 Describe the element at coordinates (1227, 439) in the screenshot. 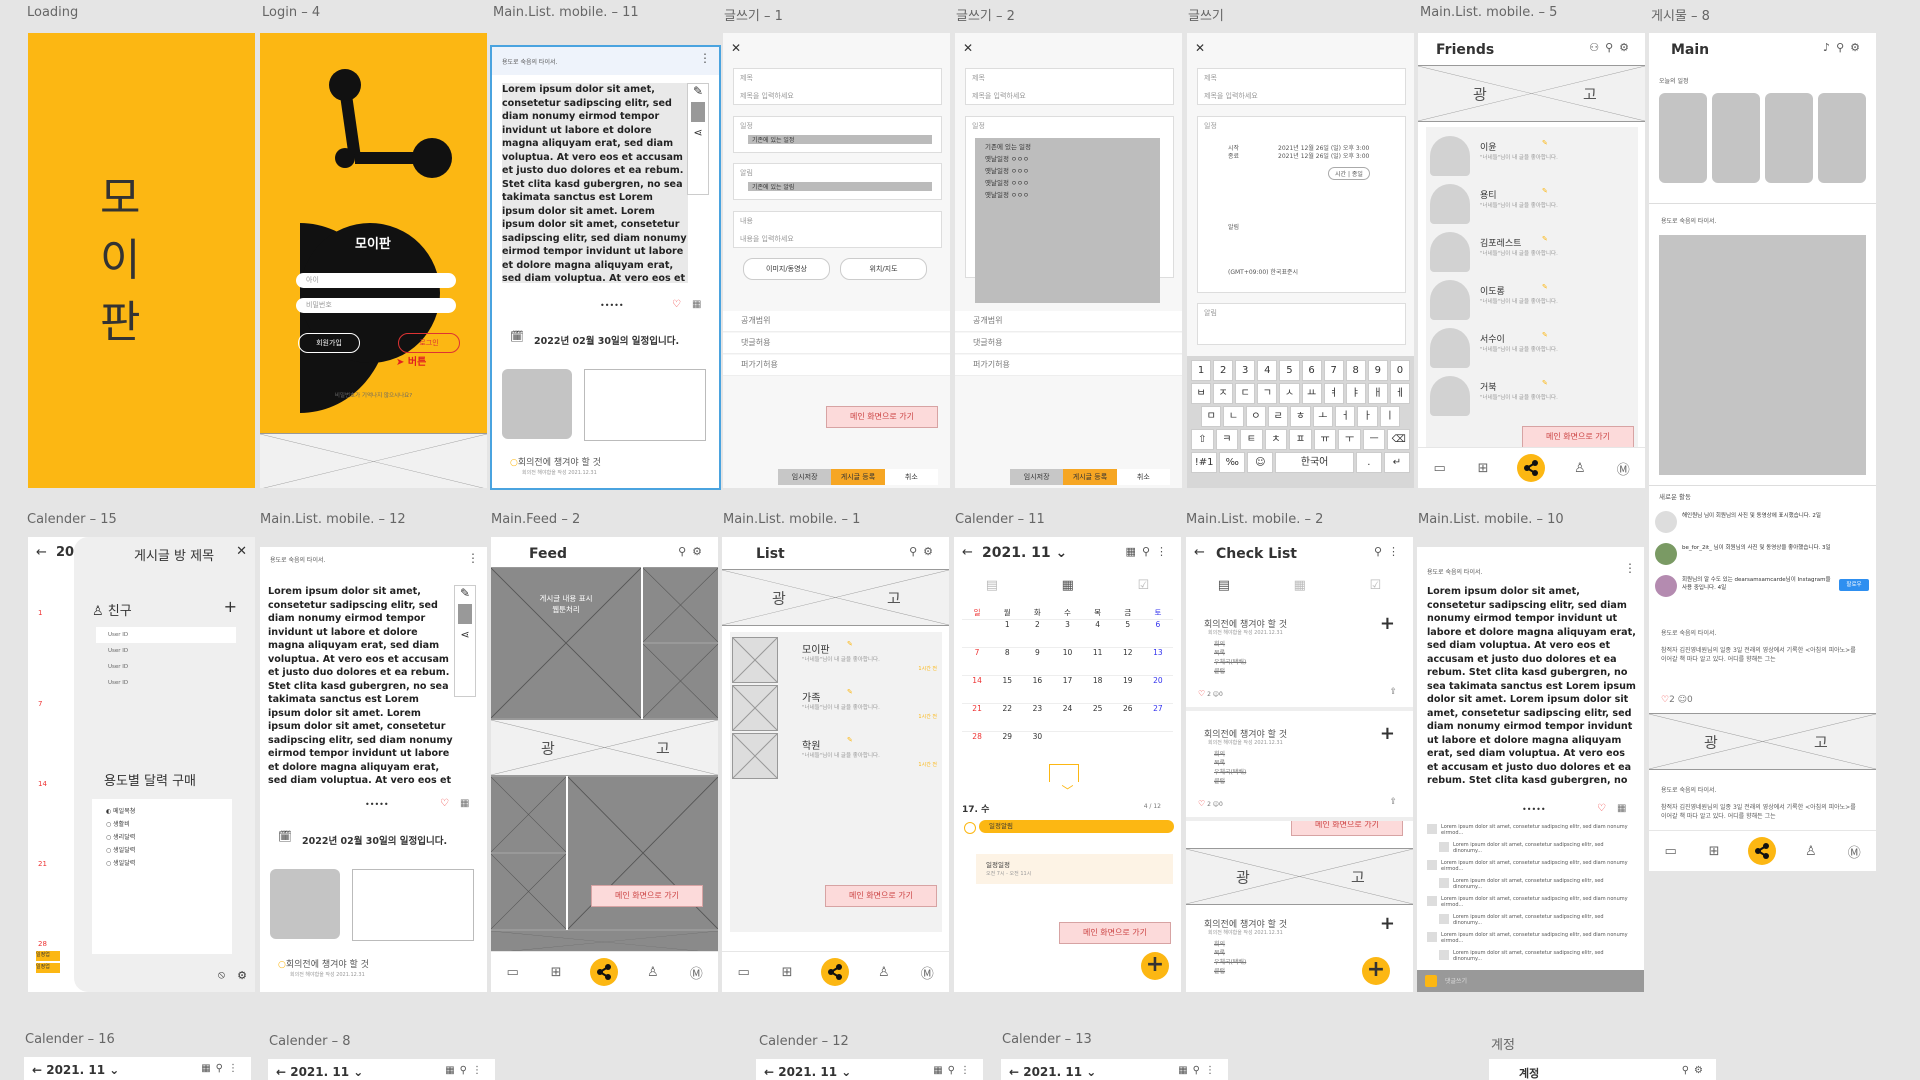

I see `key: ㅋ` at that location.